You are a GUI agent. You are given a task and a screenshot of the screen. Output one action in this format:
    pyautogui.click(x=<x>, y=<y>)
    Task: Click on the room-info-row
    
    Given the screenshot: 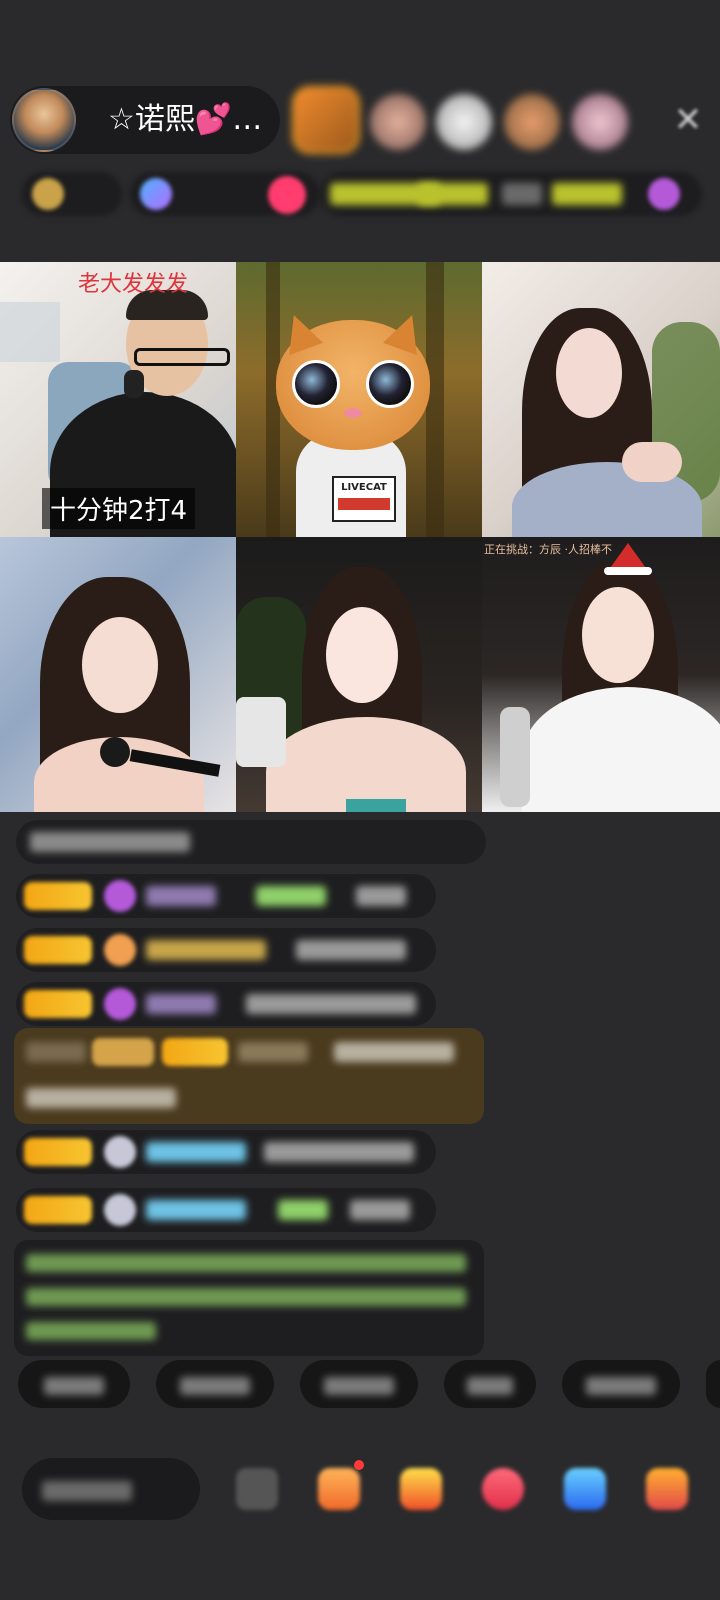 What is the action you would take?
    pyautogui.click(x=362, y=194)
    